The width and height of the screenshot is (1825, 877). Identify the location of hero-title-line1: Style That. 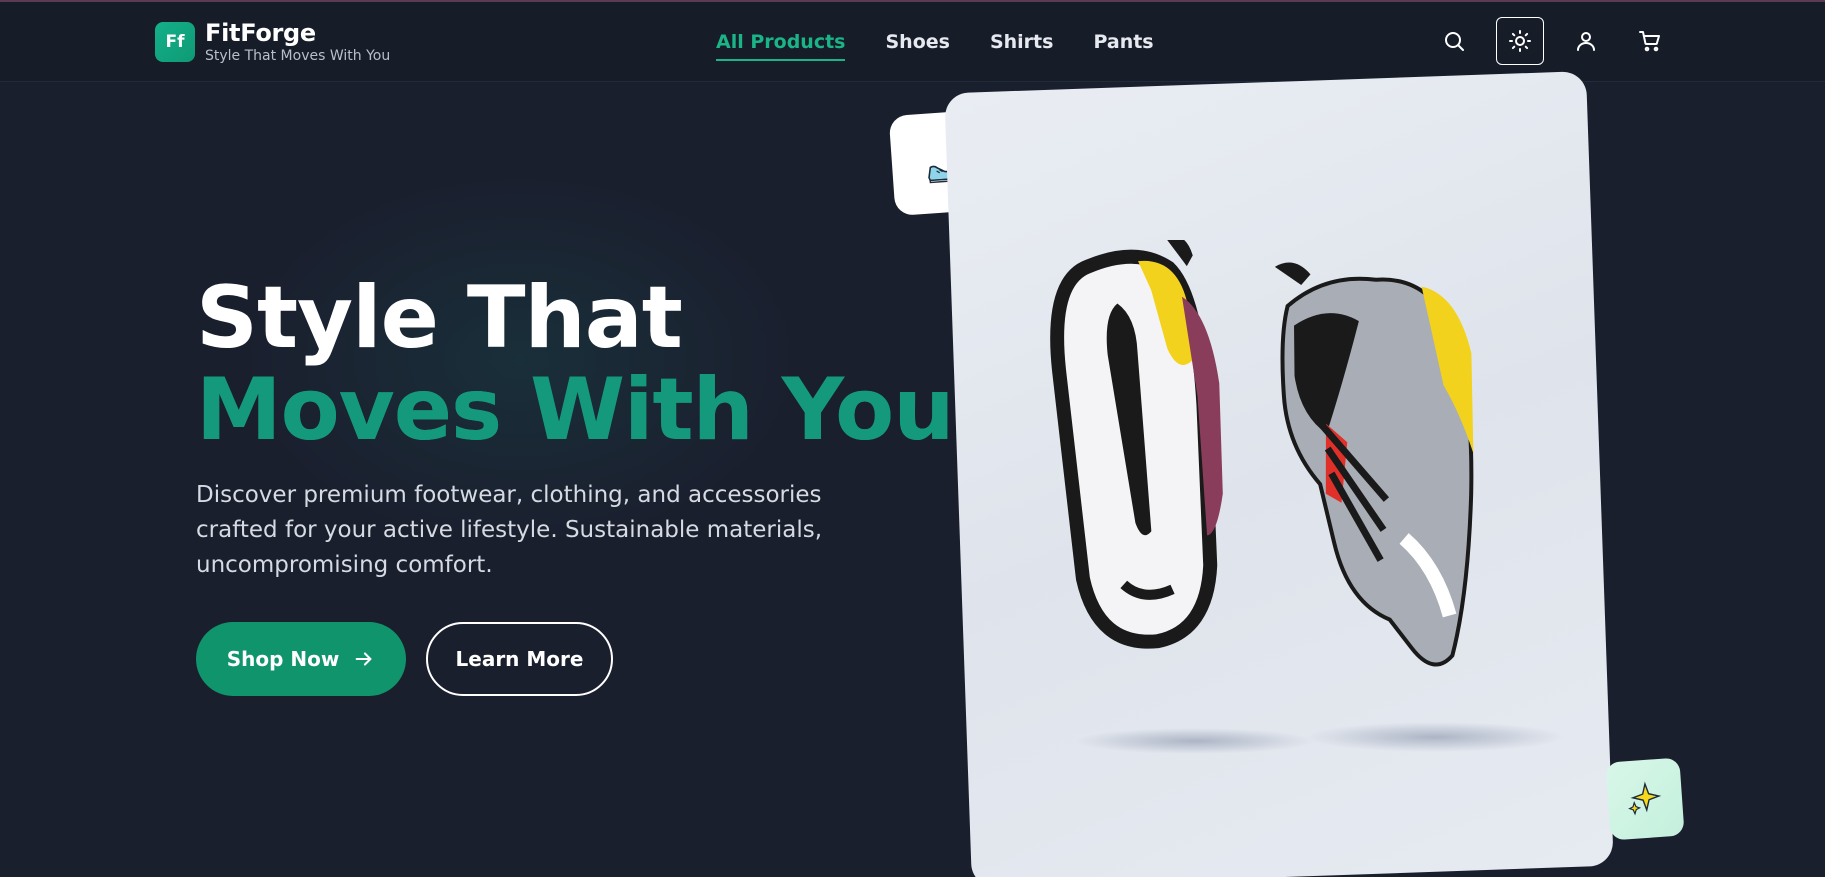
(439, 318).